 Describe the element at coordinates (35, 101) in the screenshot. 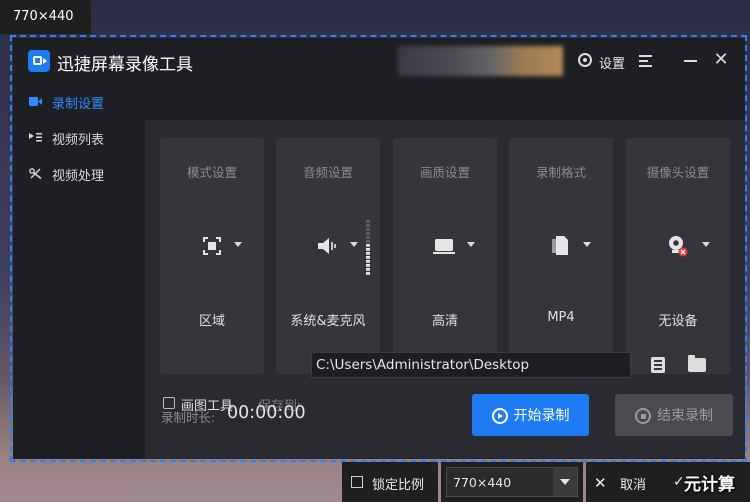

I see `video-camera-icon` at that location.